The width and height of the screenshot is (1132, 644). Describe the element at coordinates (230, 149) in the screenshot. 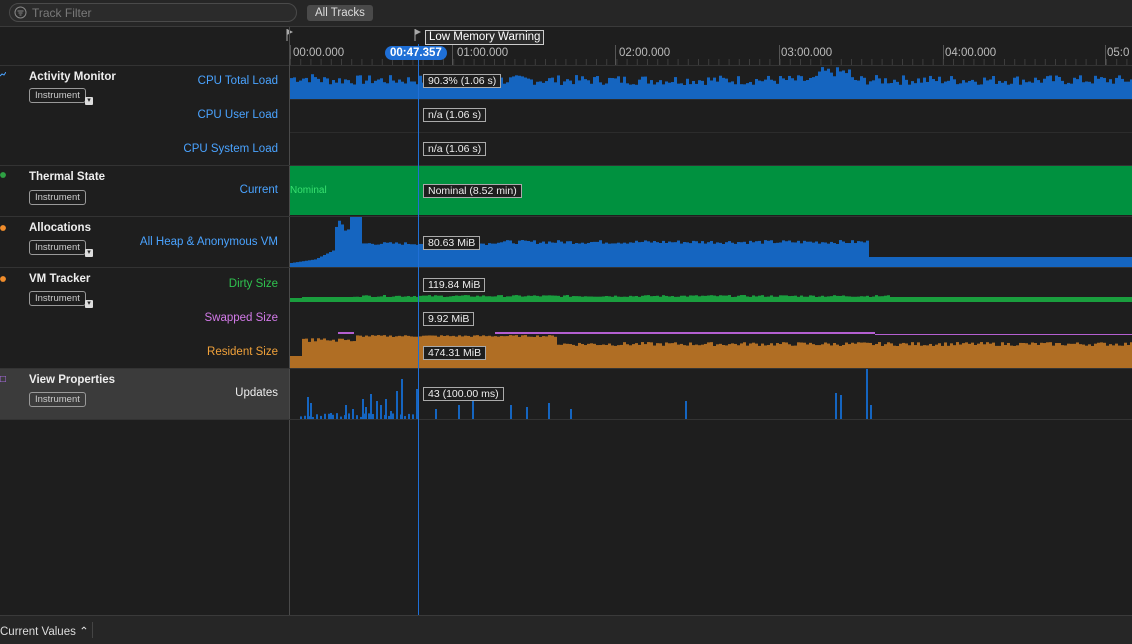

I see `row-label-cpu-system: CPU System Load` at that location.